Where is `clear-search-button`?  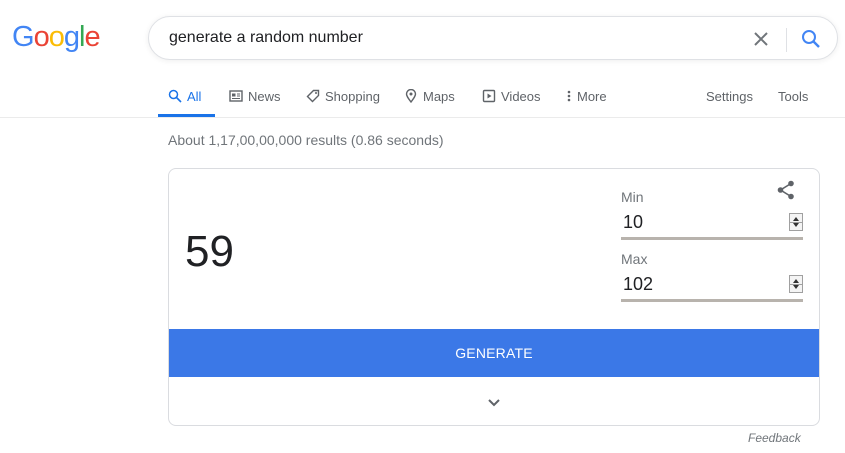 clear-search-button is located at coordinates (761, 39).